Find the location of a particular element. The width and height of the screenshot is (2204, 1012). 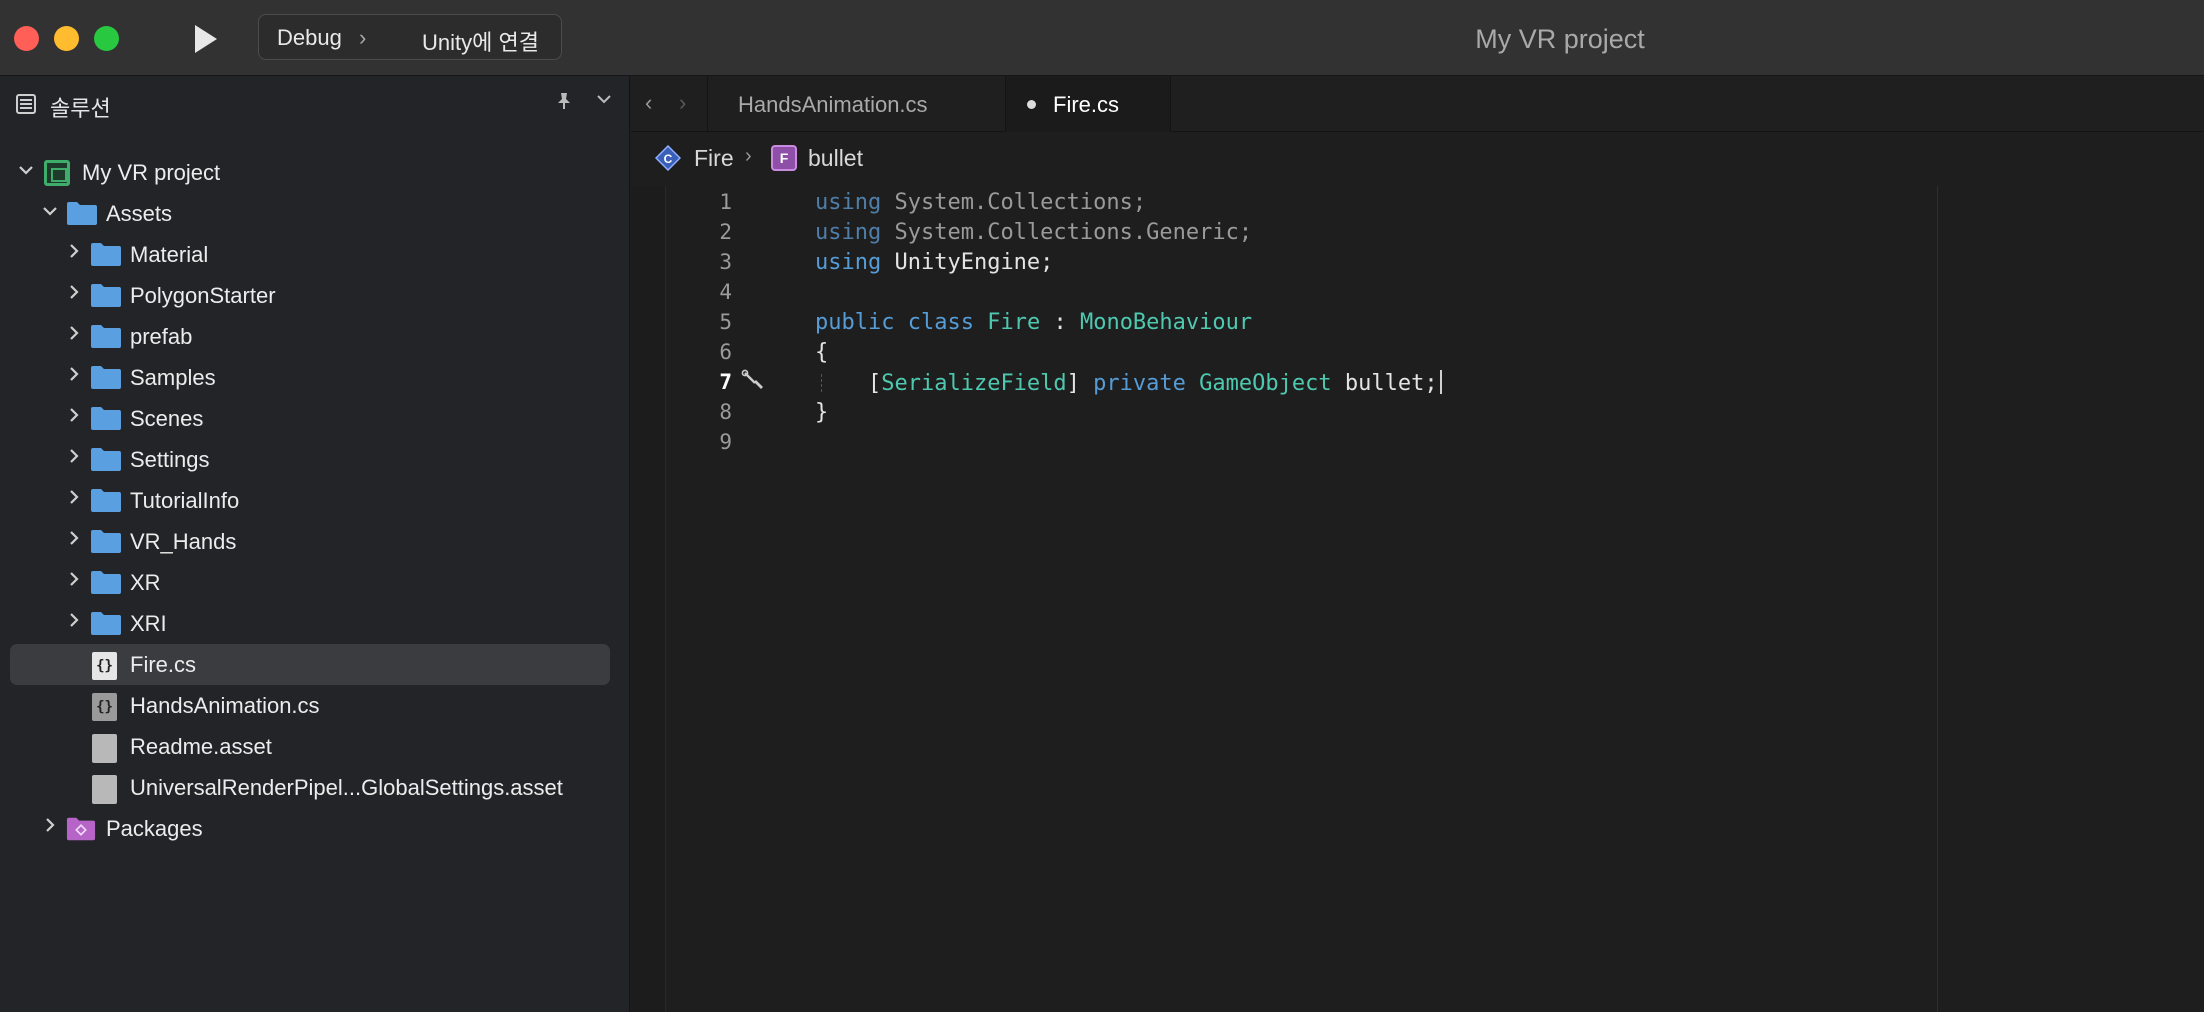

code-token: UnityEngine; is located at coordinates (967, 262).